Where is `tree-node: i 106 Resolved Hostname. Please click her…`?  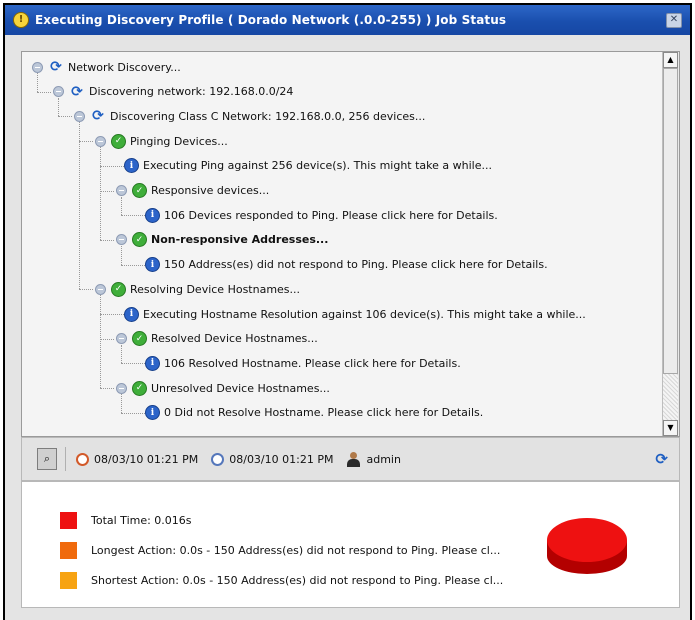
tree-node: i 106 Resolved Hostname. Please click her… is located at coordinates (303, 363).